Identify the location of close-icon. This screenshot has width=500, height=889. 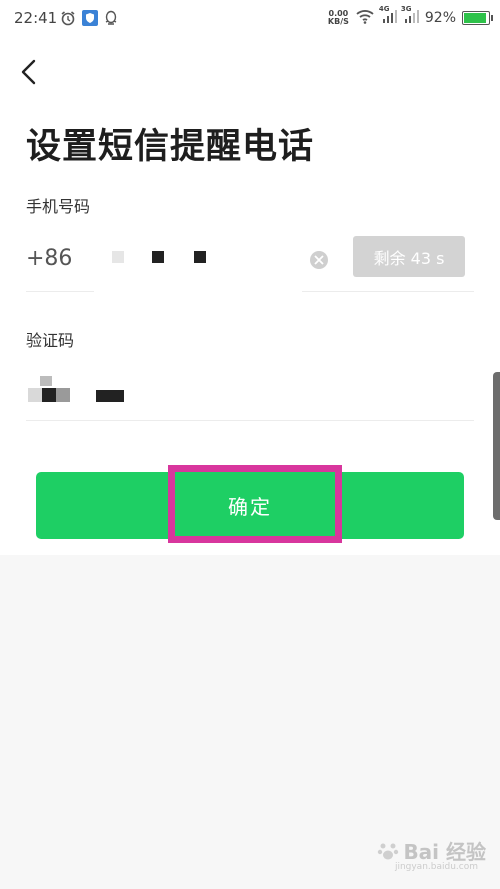
(319, 260).